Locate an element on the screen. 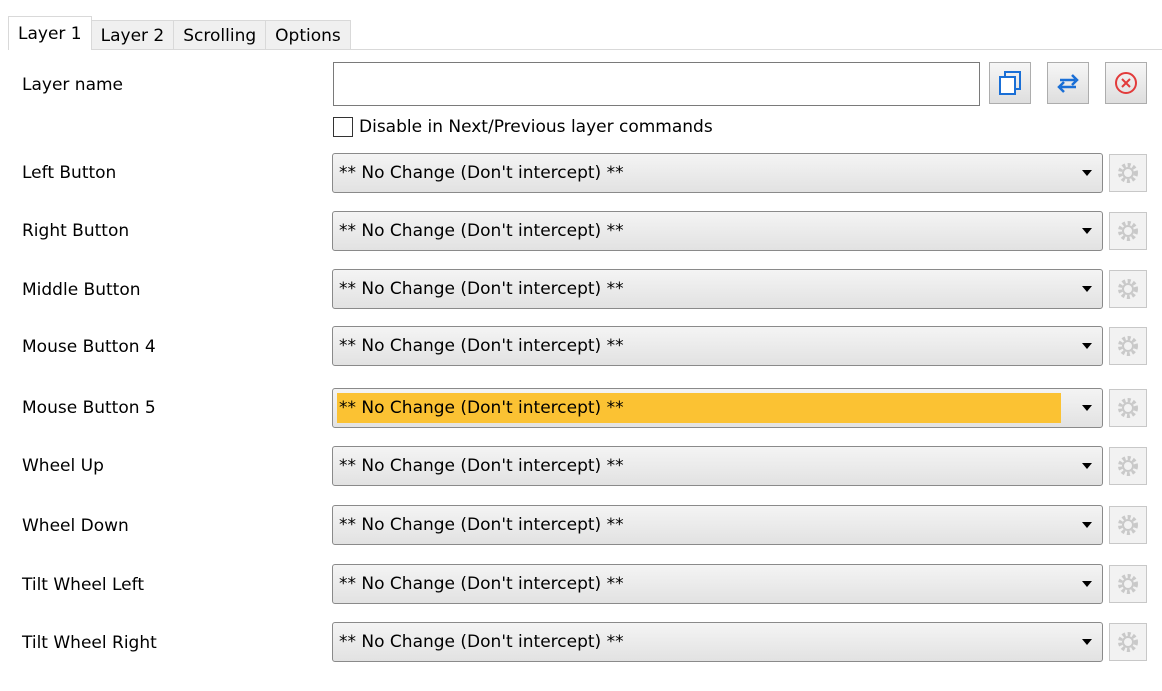  row-label-tilt-wheel-left: Tilt Wheel Left is located at coordinates (83, 585).